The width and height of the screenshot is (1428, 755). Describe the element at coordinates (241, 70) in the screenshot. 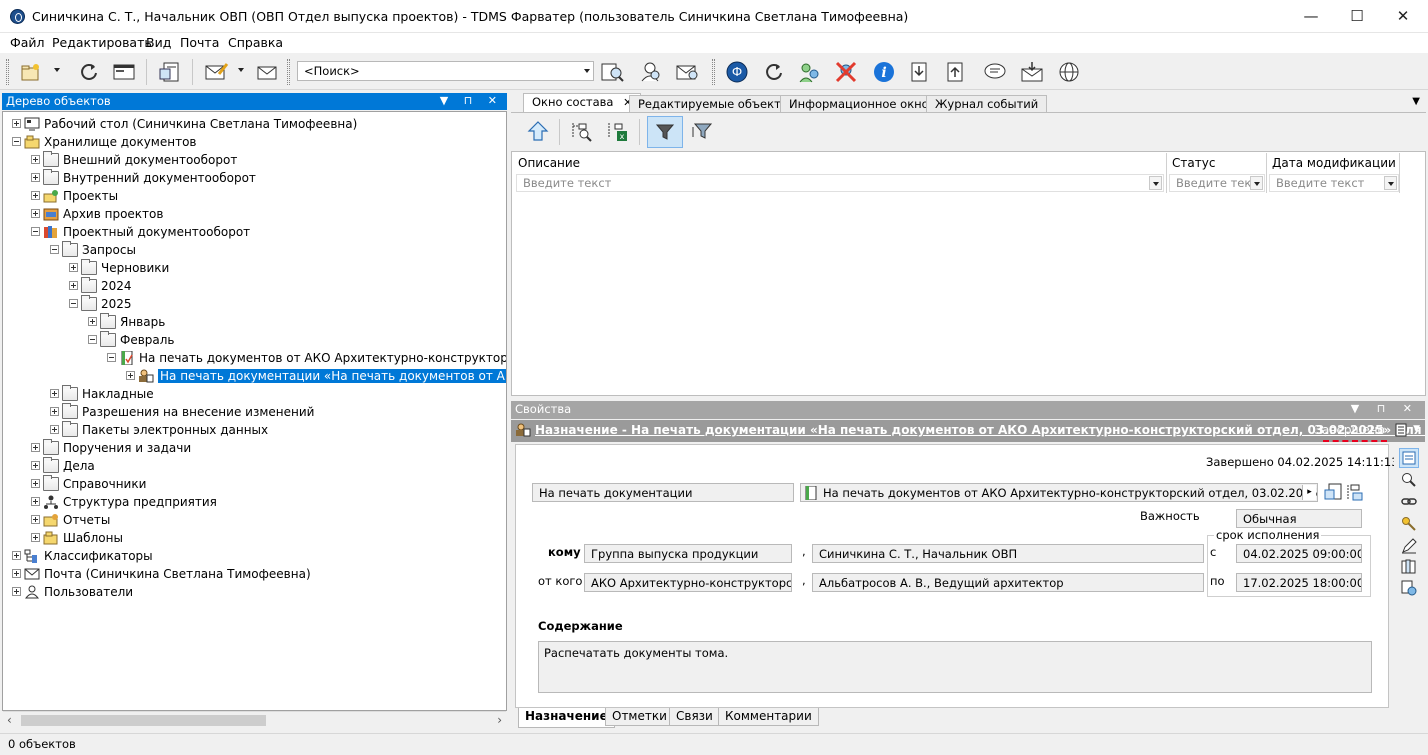

I see `send-mail-dropdown-icon` at that location.